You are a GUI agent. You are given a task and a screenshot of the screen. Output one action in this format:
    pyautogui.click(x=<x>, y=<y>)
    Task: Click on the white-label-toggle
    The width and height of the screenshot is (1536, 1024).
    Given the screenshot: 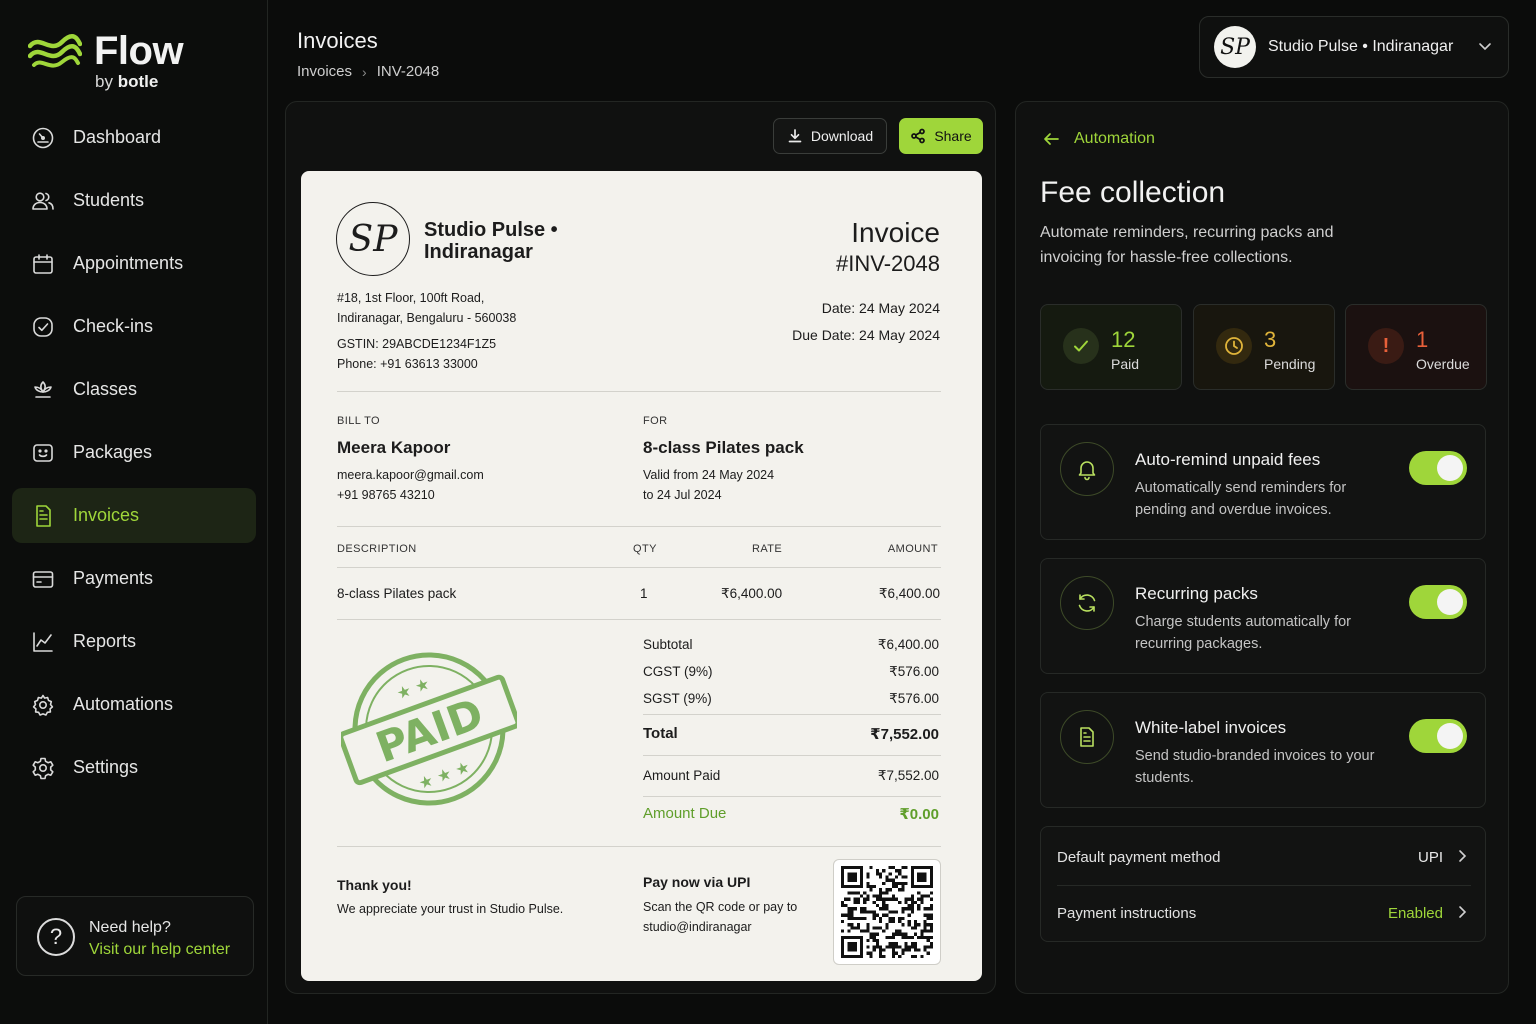 What is the action you would take?
    pyautogui.click(x=1438, y=736)
    